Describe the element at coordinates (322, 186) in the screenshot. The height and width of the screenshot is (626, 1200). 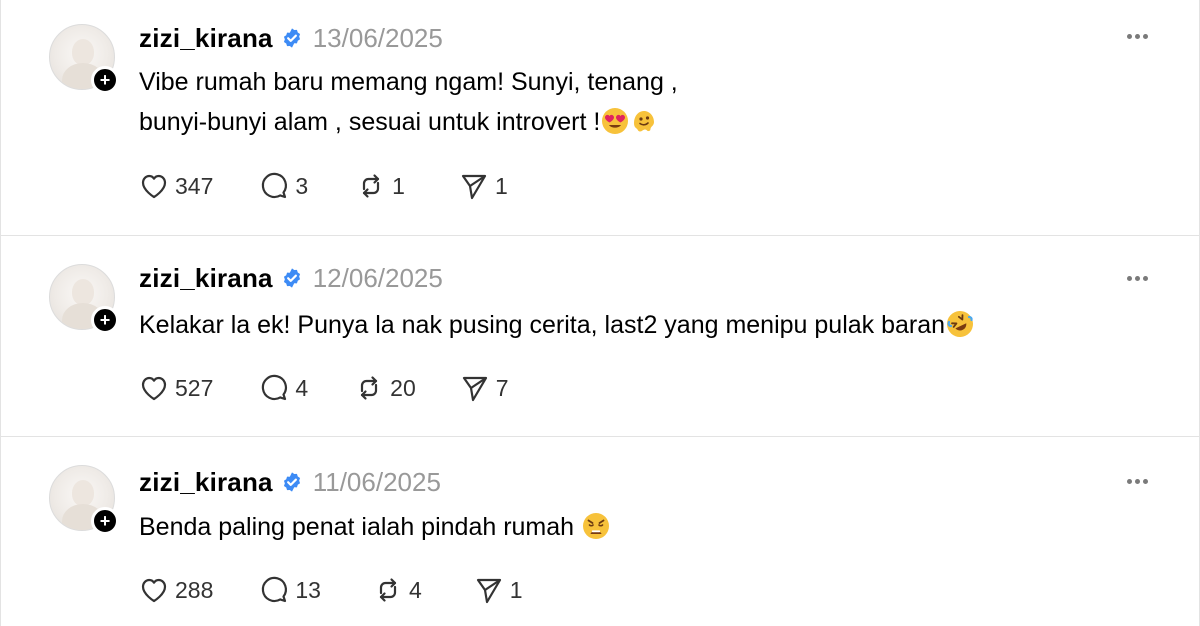
I see `post-actions: 347 3 1 1` at that location.